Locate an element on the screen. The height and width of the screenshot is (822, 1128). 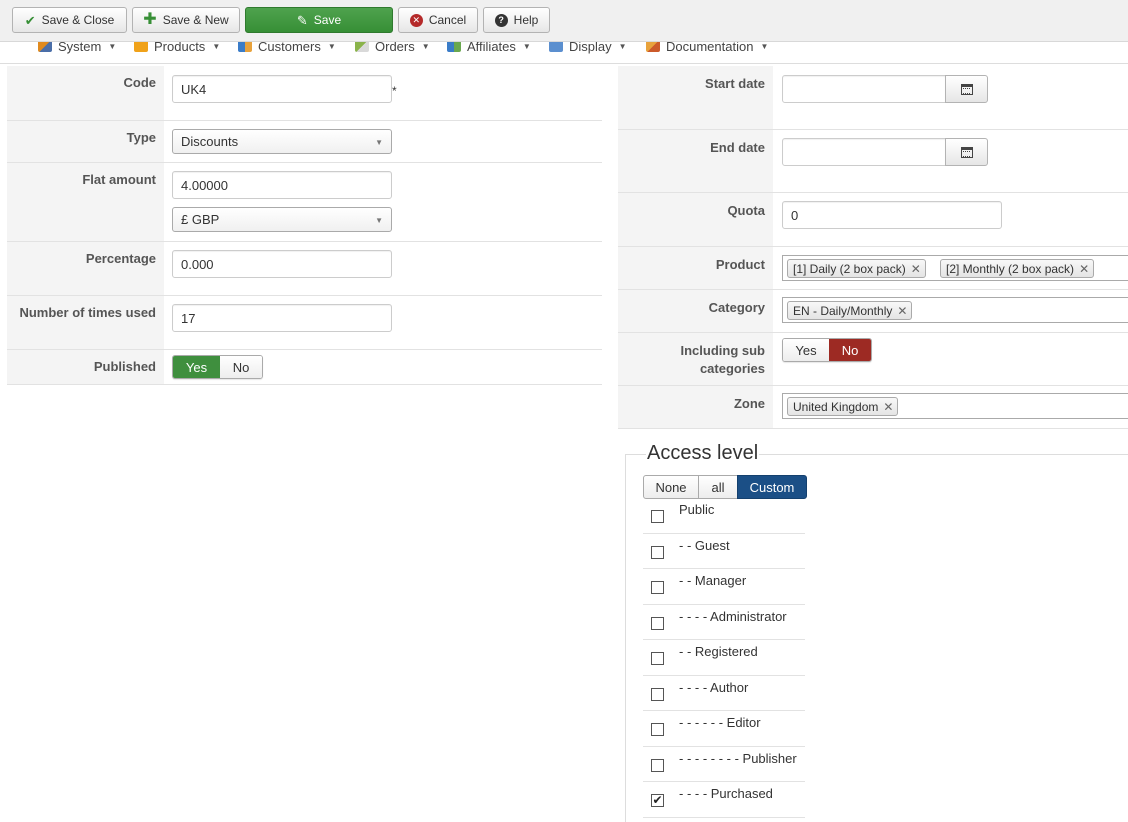
quota-label: Quota is located at coordinates (695, 219).